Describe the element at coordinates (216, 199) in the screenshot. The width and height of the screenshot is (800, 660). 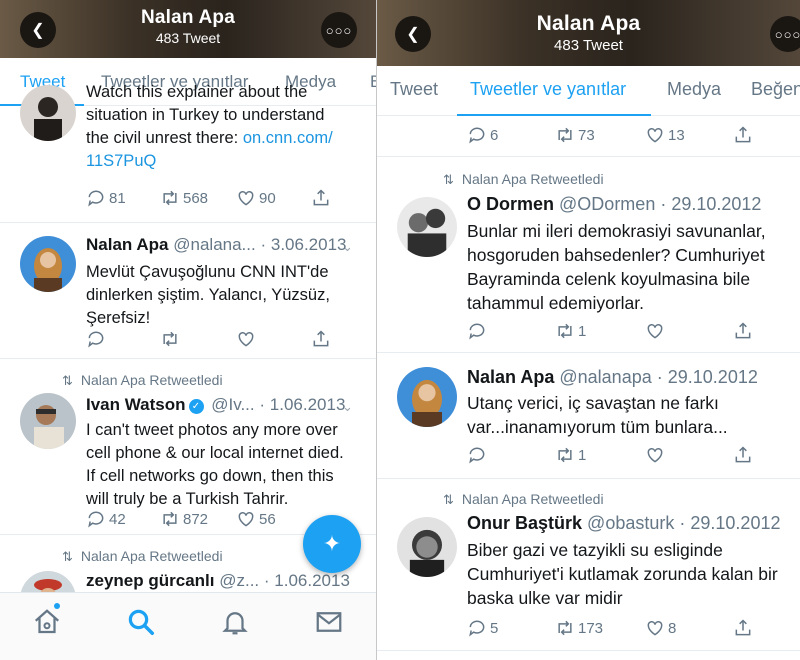
I see `tweet-actions: 81 568 90` at that location.